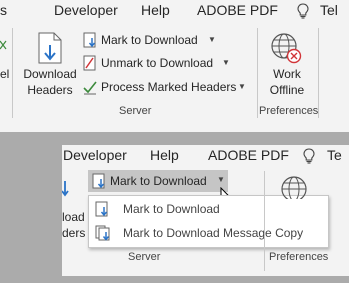 This screenshot has width=349, height=283. Describe the element at coordinates (149, 40) in the screenshot. I see `mark-to-download-label: Mark to Download` at that location.